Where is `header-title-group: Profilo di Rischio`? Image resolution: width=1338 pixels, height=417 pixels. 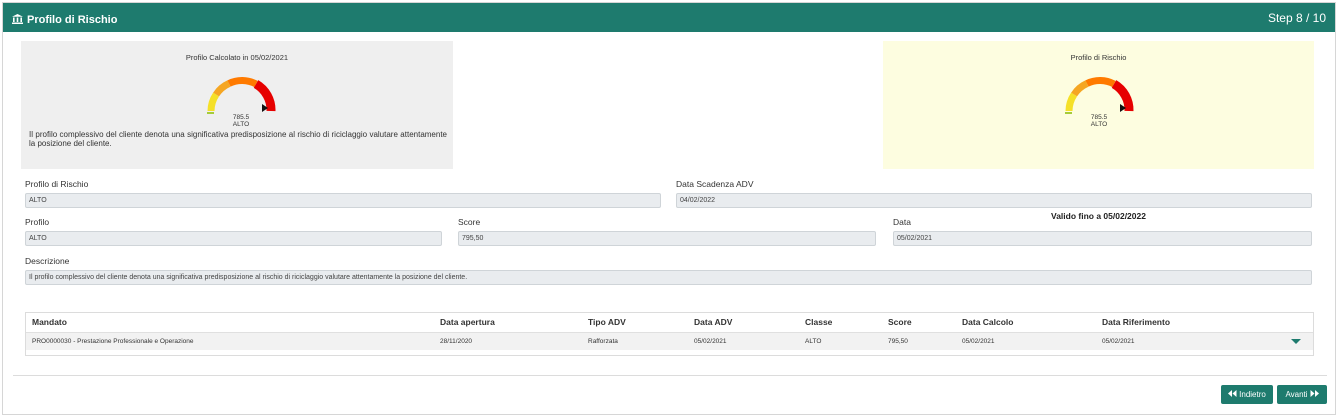
header-title-group: Profilo di Rischio is located at coordinates (64, 20).